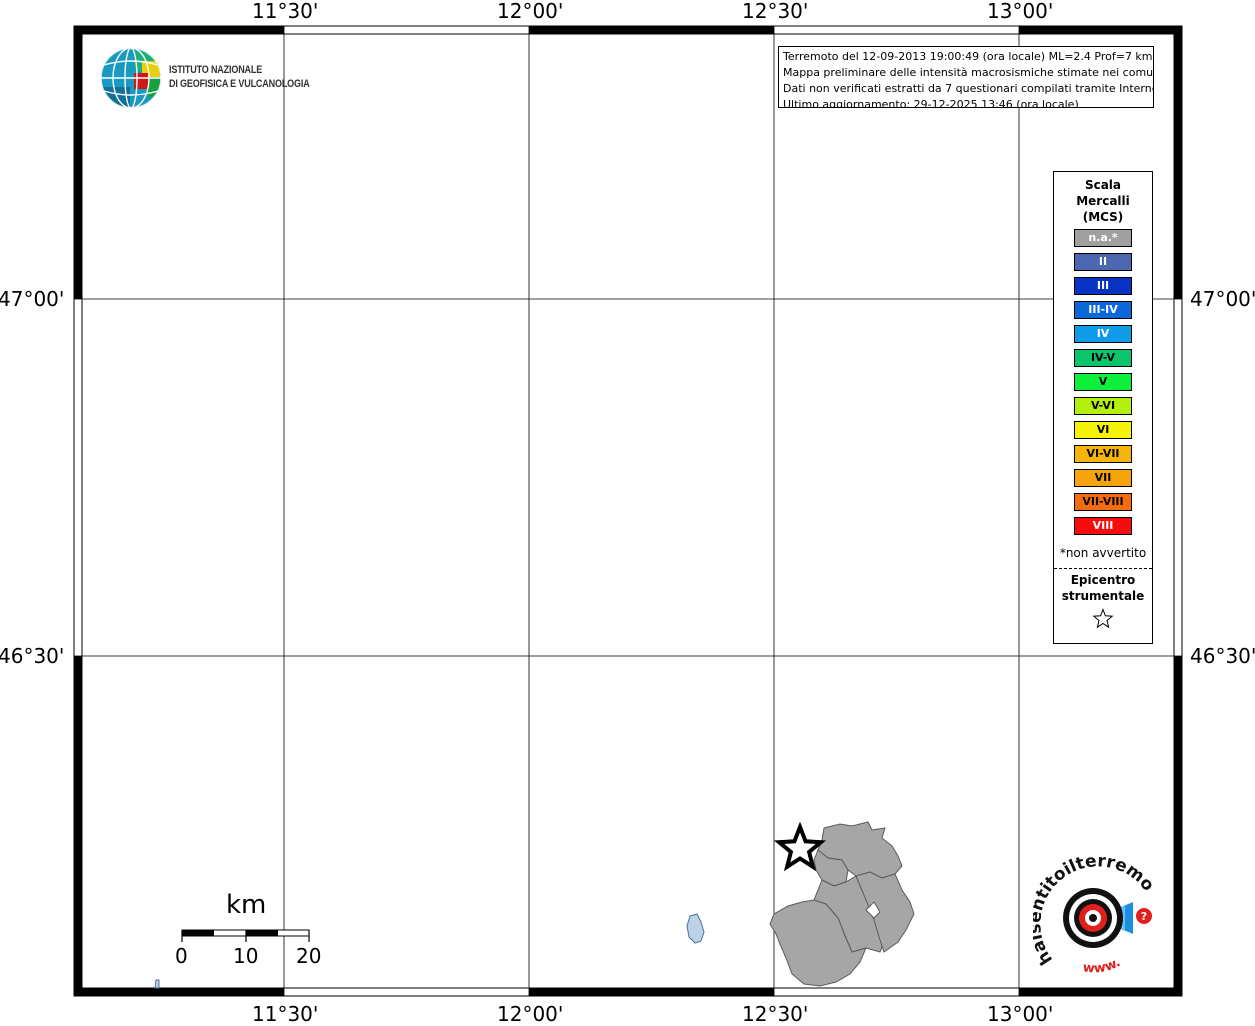  I want to click on legend-epicenter-line1: Epicentro, so click(1103, 580).